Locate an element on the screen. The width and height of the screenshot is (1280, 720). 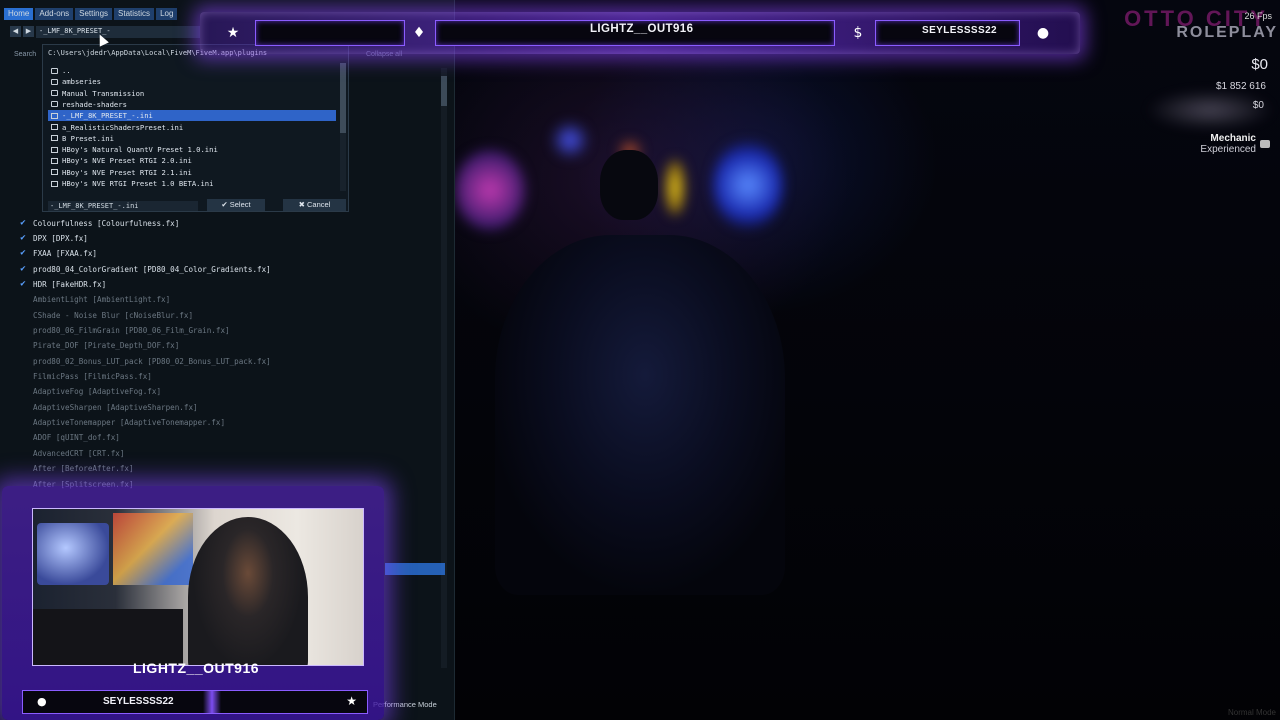
effect-row: ADOF [qUINT_dof.fx] is located at coordinates (69, 437).